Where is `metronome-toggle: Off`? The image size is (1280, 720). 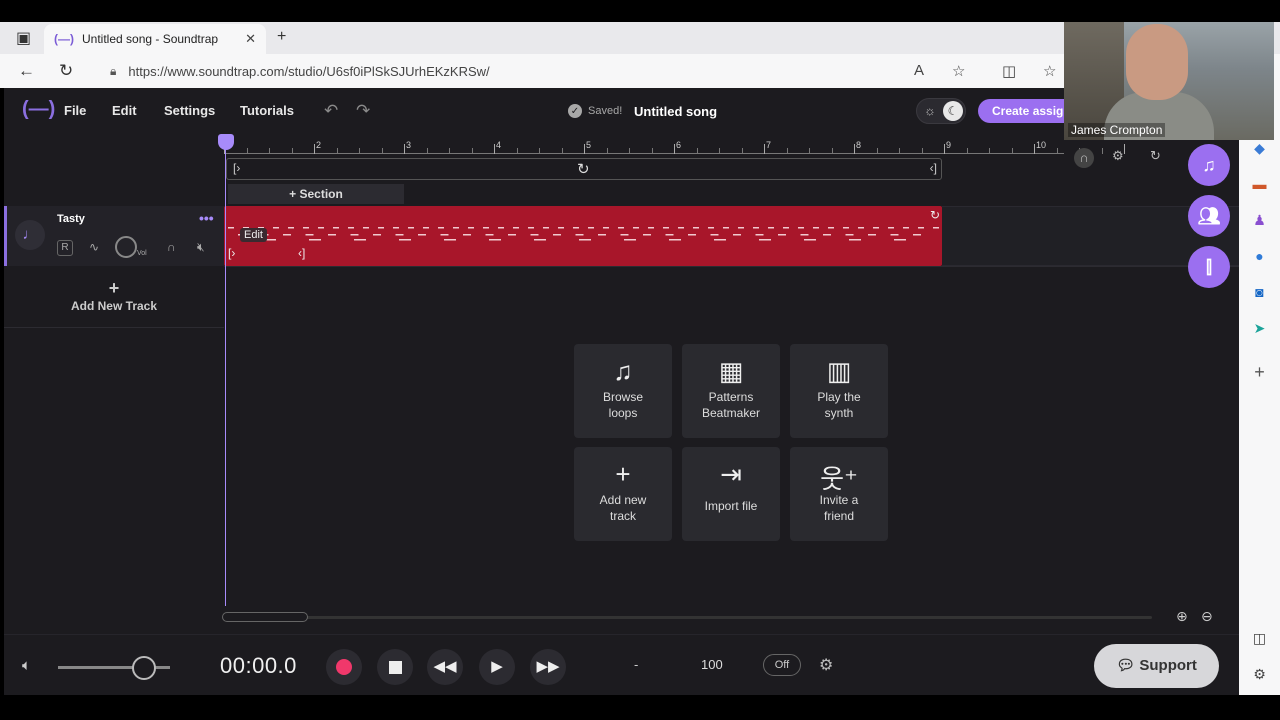
metronome-toggle: Off is located at coordinates (782, 665).